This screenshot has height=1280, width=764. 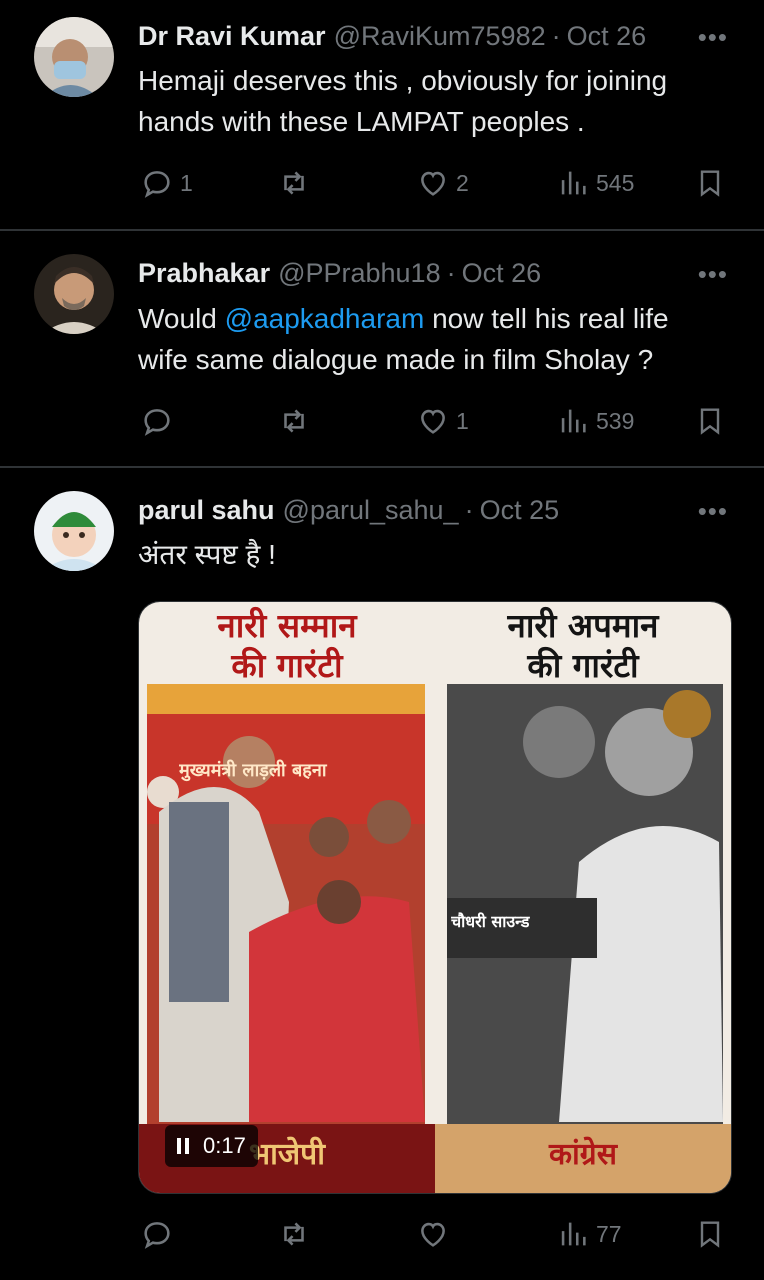 I want to click on action-bar: 77, so click(x=382, y=1237).